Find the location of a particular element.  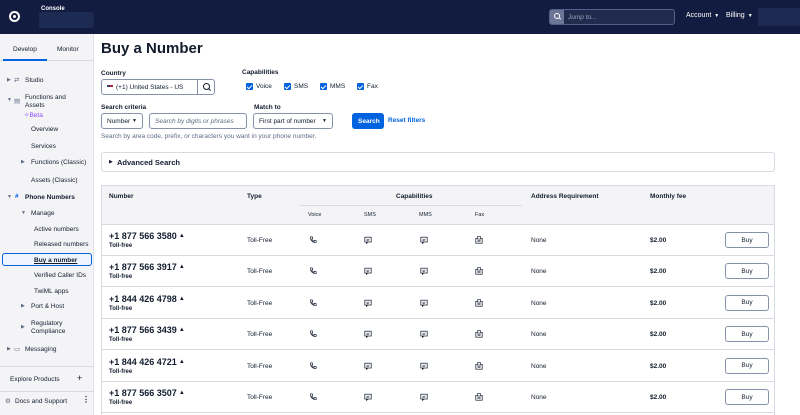

header-fee: Monthly fee is located at coordinates (668, 196).